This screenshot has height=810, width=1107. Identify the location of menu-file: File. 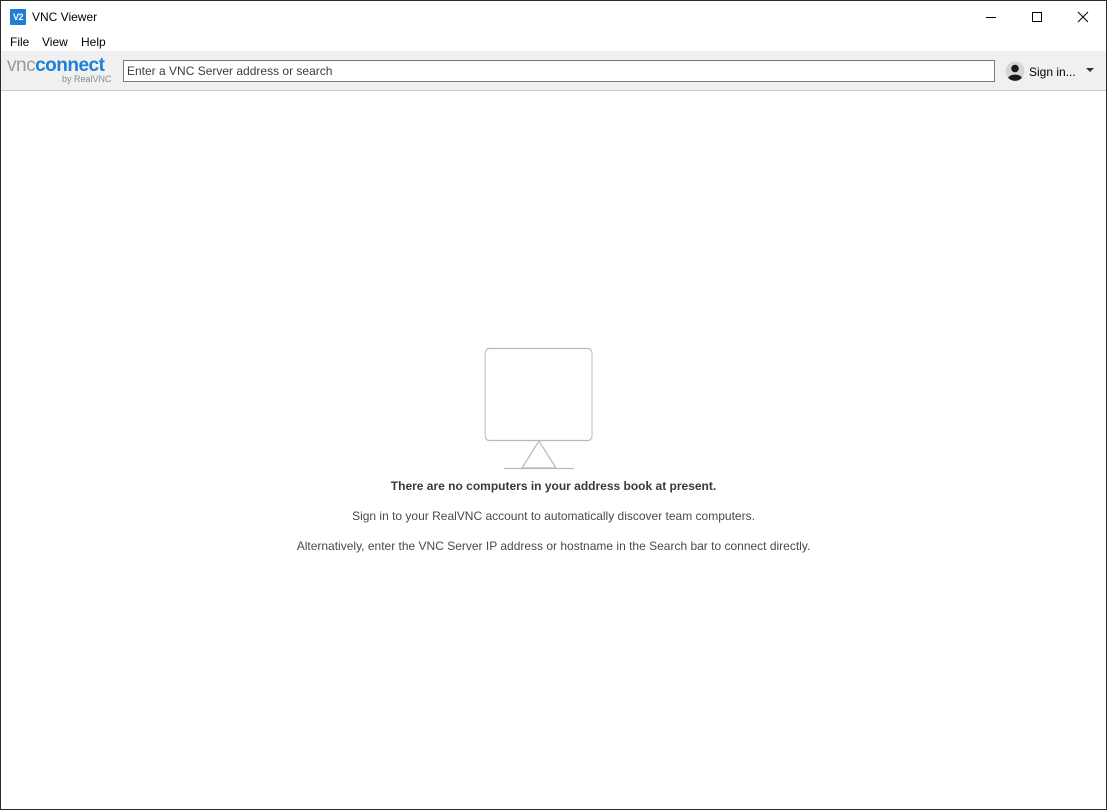
(19, 42).